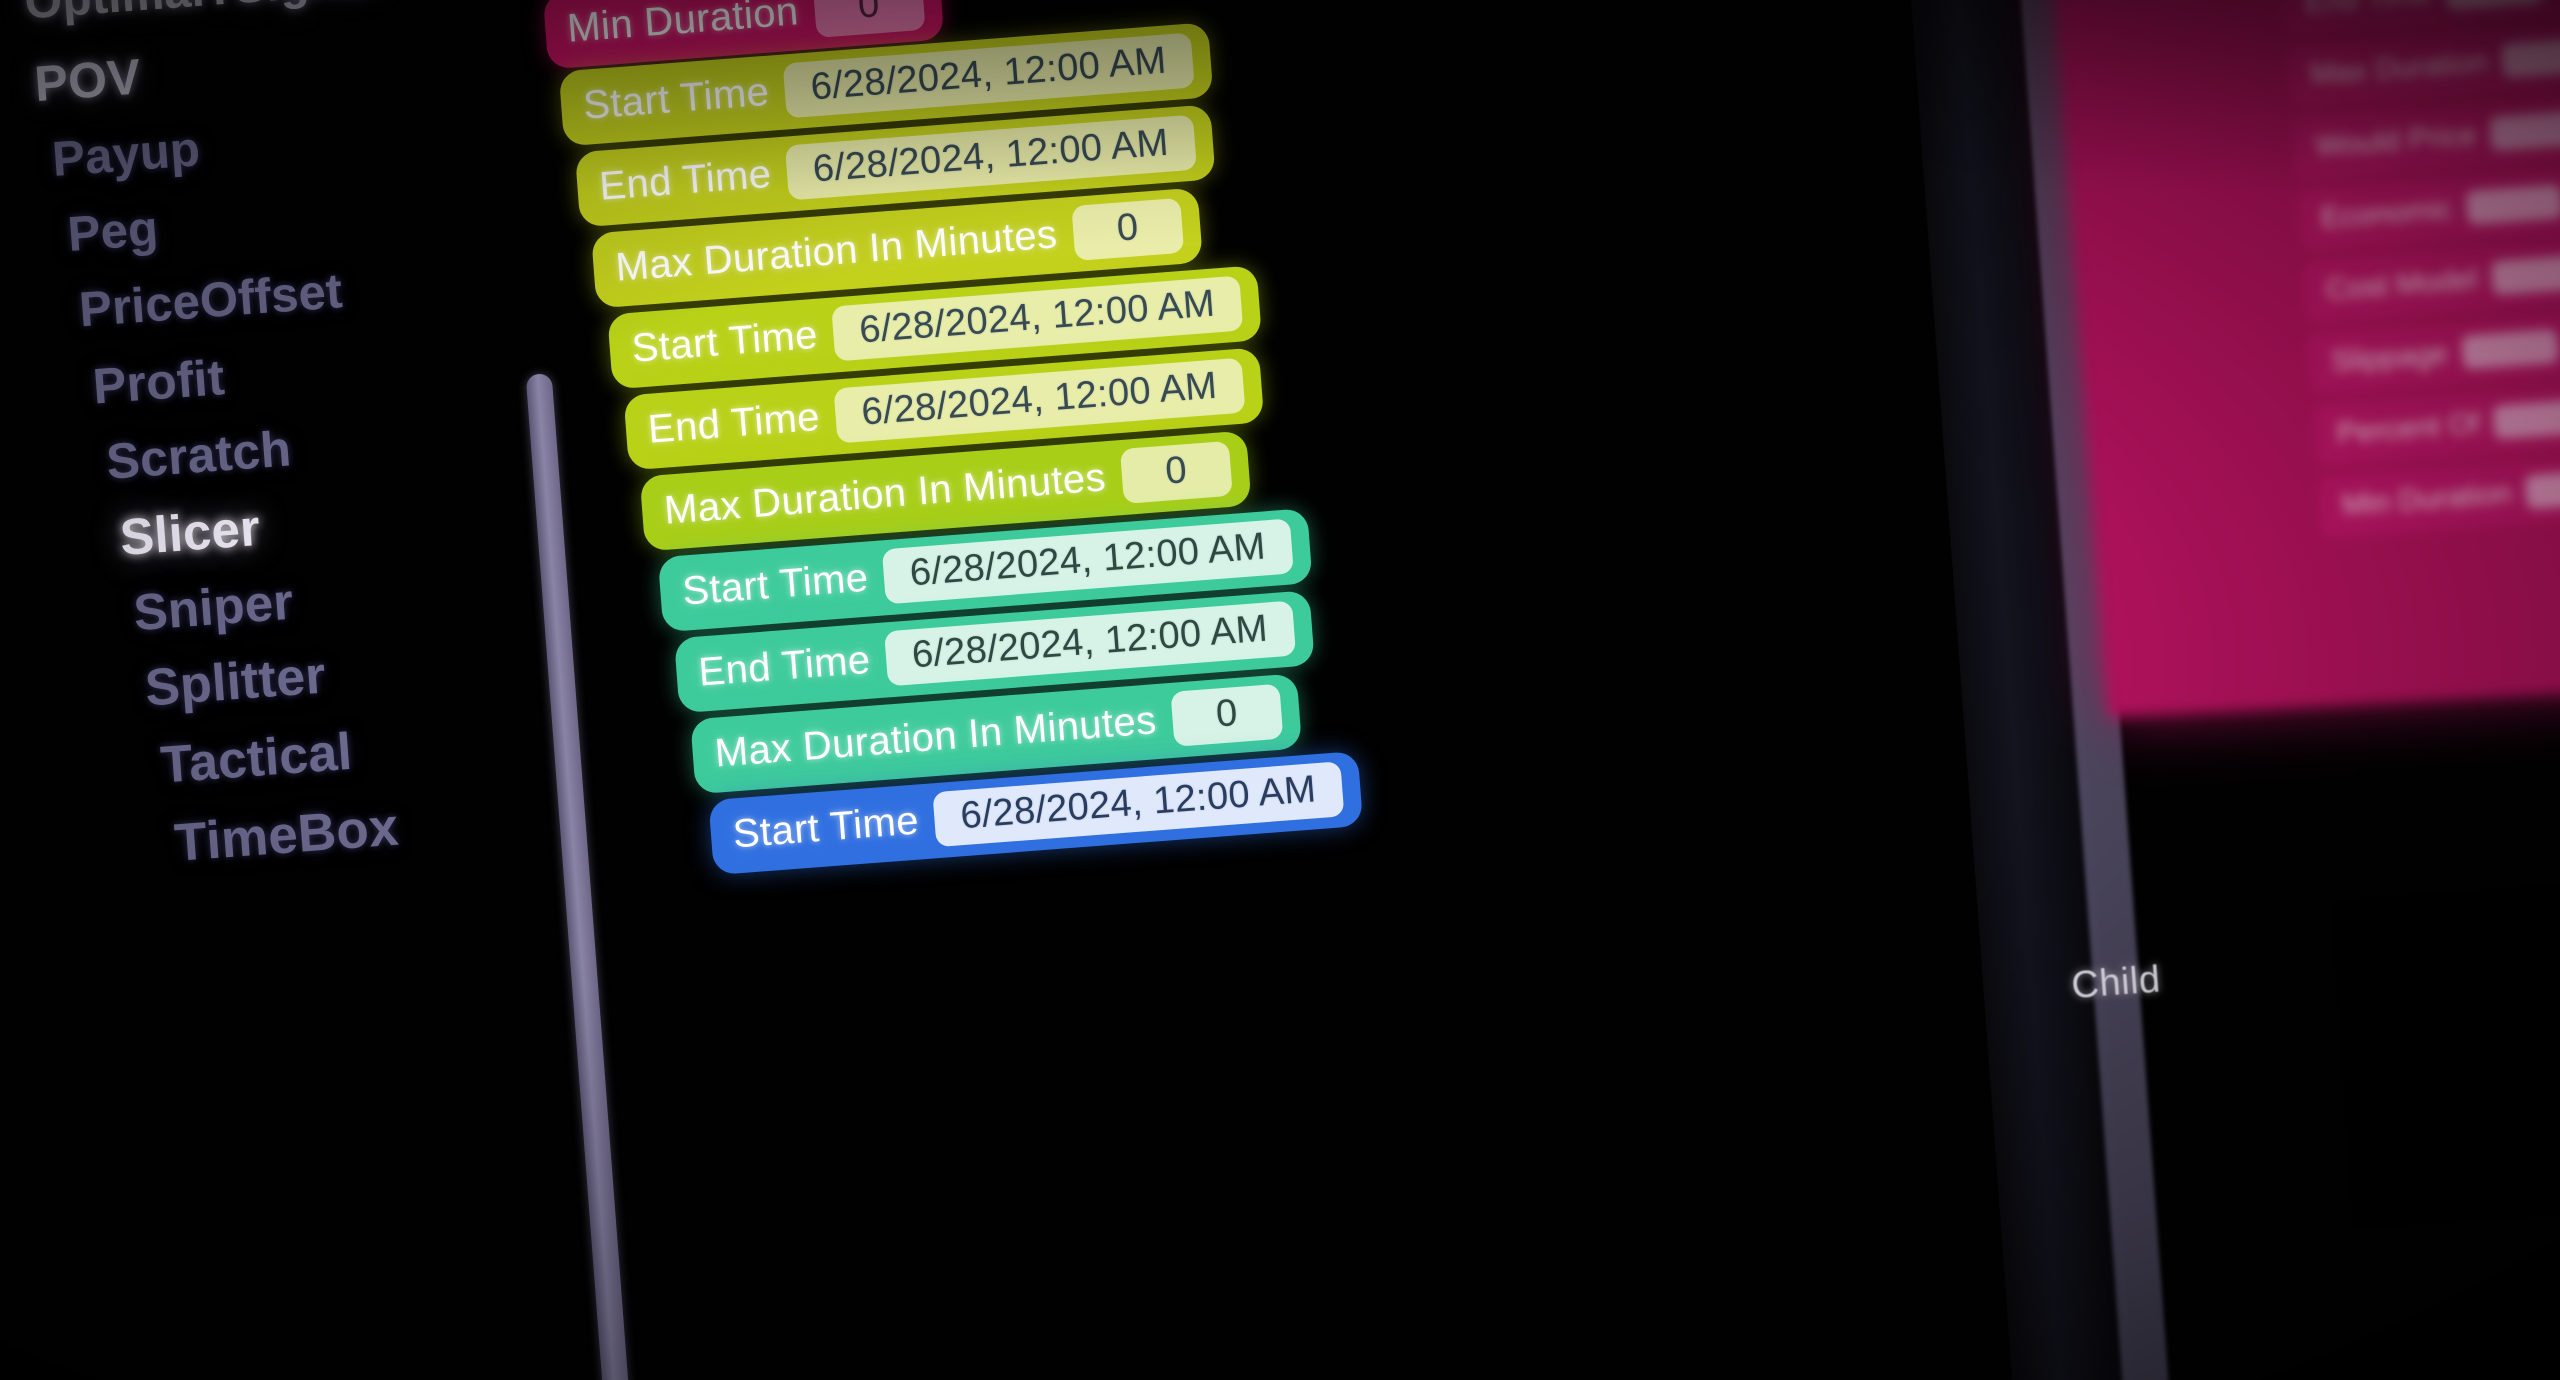  Describe the element at coordinates (2390, 357) in the screenshot. I see `child-parameter-label: Slippage` at that location.